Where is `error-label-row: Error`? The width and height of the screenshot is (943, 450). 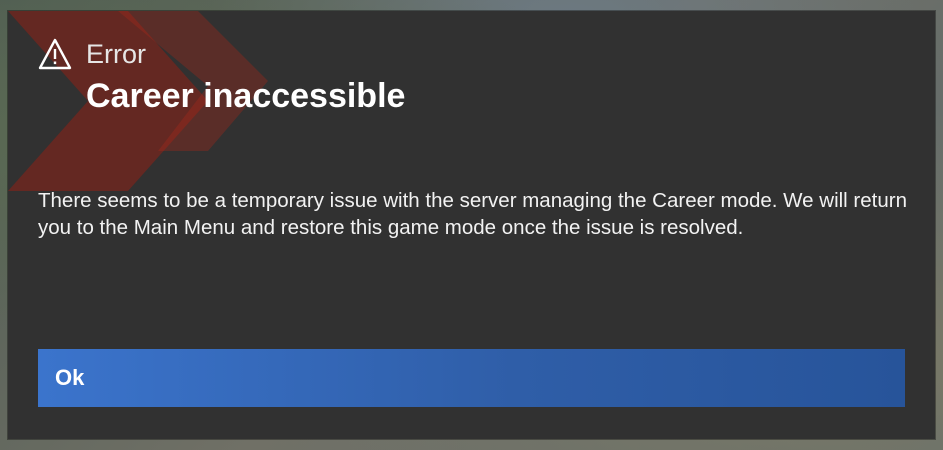 error-label-row: Error is located at coordinates (471, 54).